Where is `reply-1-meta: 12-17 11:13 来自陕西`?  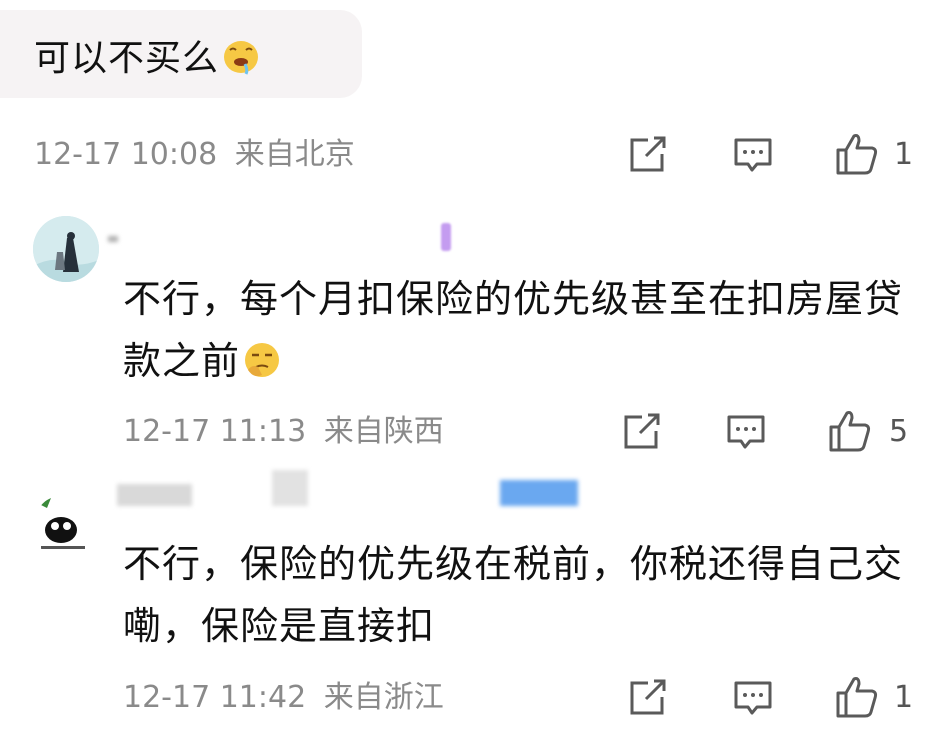
reply-1-meta: 12-17 11:13 来自陕西 is located at coordinates (283, 432).